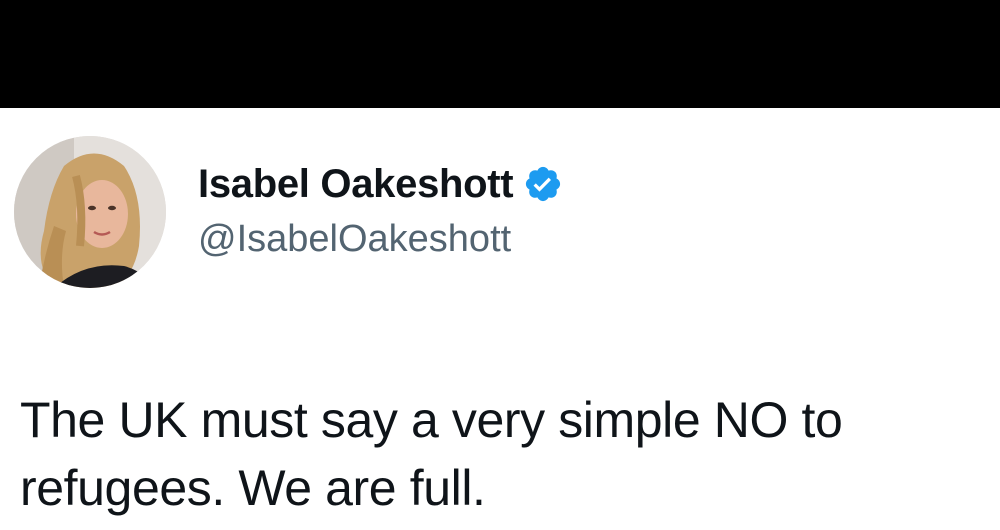 This screenshot has height=530, width=1000. I want to click on tweet-text-line: refugees. We are full., so click(253, 488).